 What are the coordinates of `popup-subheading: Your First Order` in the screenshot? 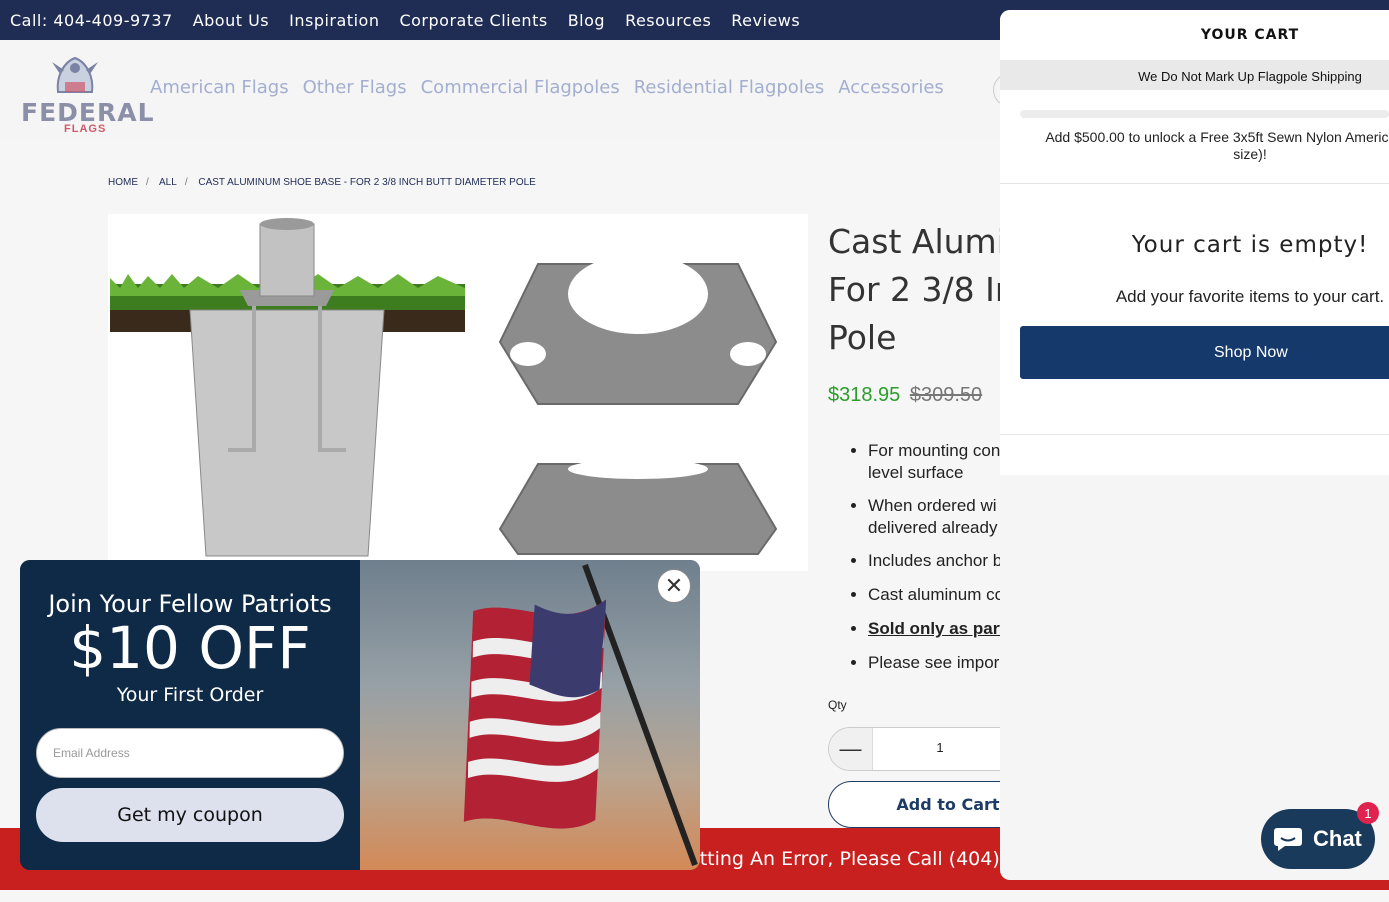 It's located at (190, 695).